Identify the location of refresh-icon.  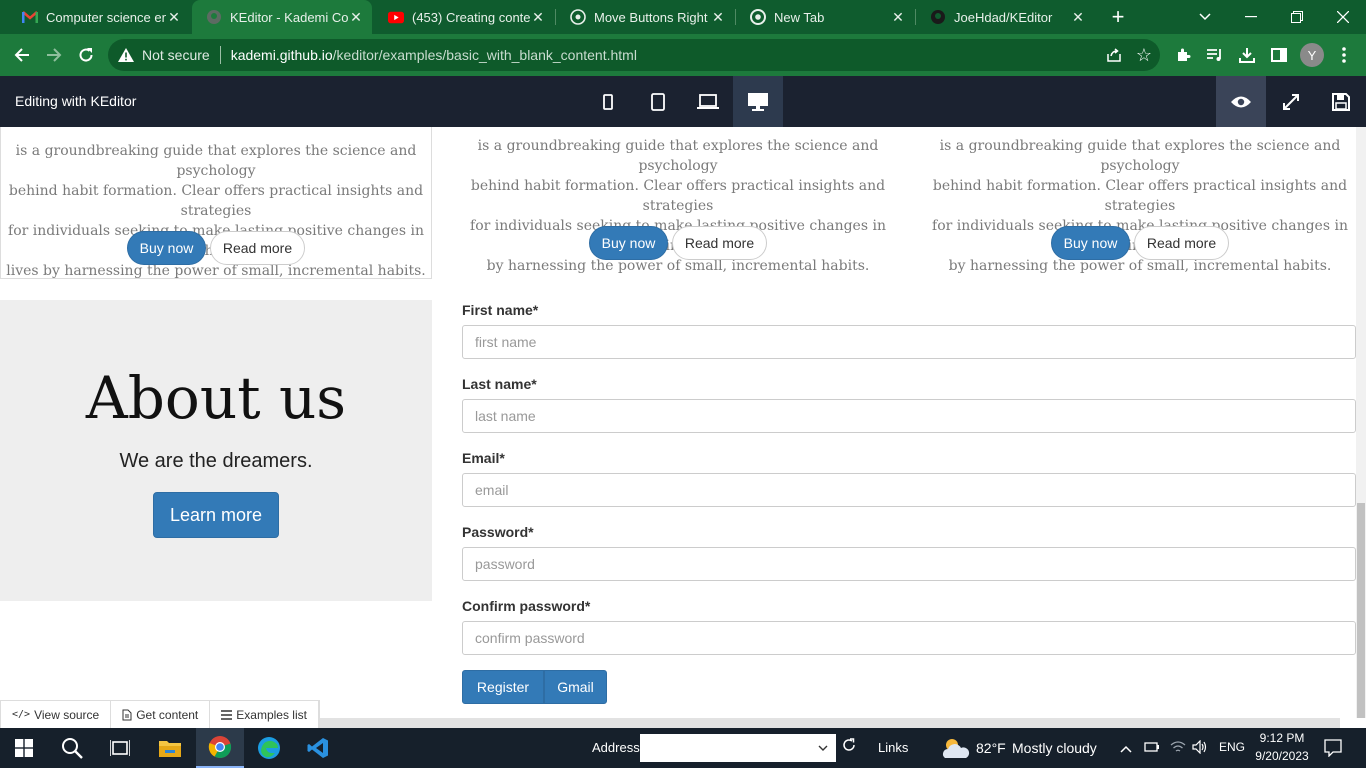
(852, 748).